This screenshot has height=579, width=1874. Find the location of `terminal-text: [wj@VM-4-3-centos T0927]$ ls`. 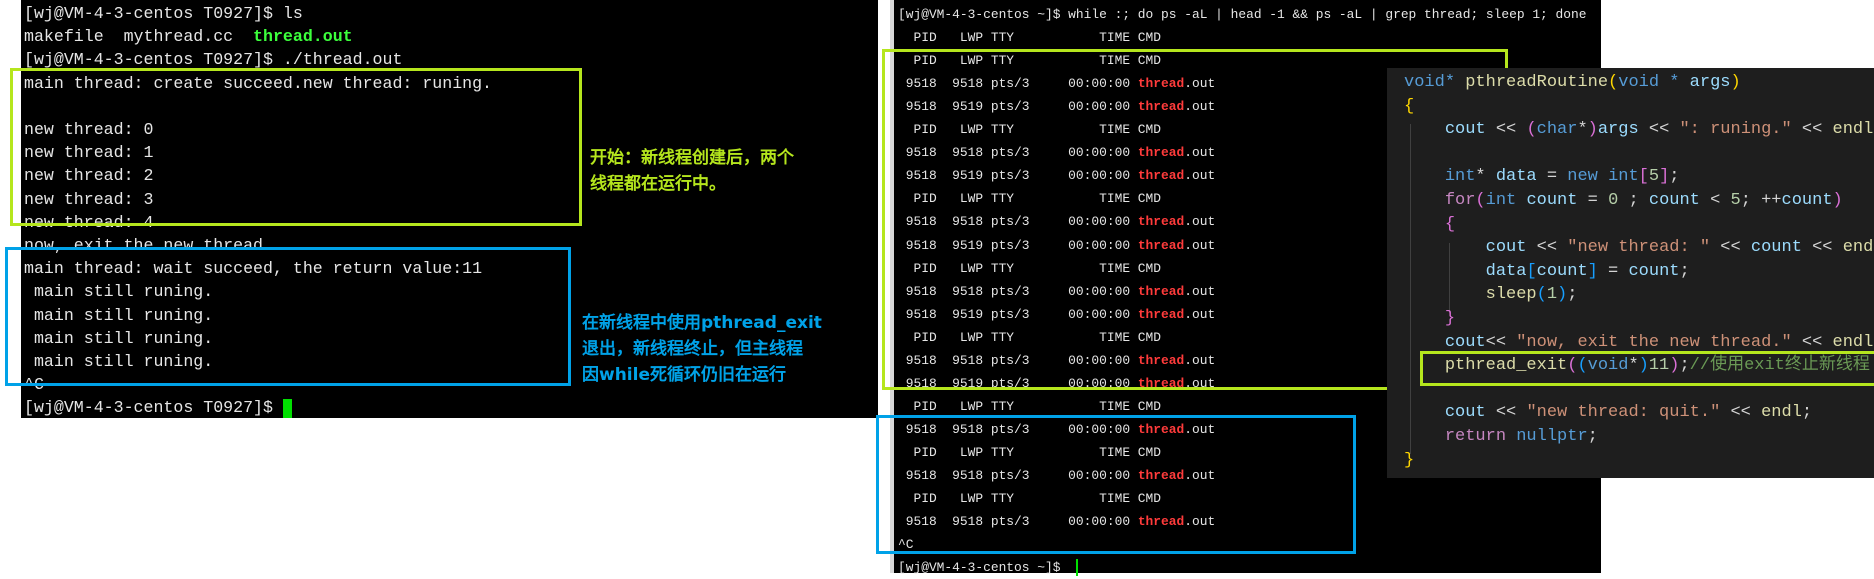

terminal-text: [wj@VM-4-3-centos T0927]$ ls is located at coordinates (163, 13).